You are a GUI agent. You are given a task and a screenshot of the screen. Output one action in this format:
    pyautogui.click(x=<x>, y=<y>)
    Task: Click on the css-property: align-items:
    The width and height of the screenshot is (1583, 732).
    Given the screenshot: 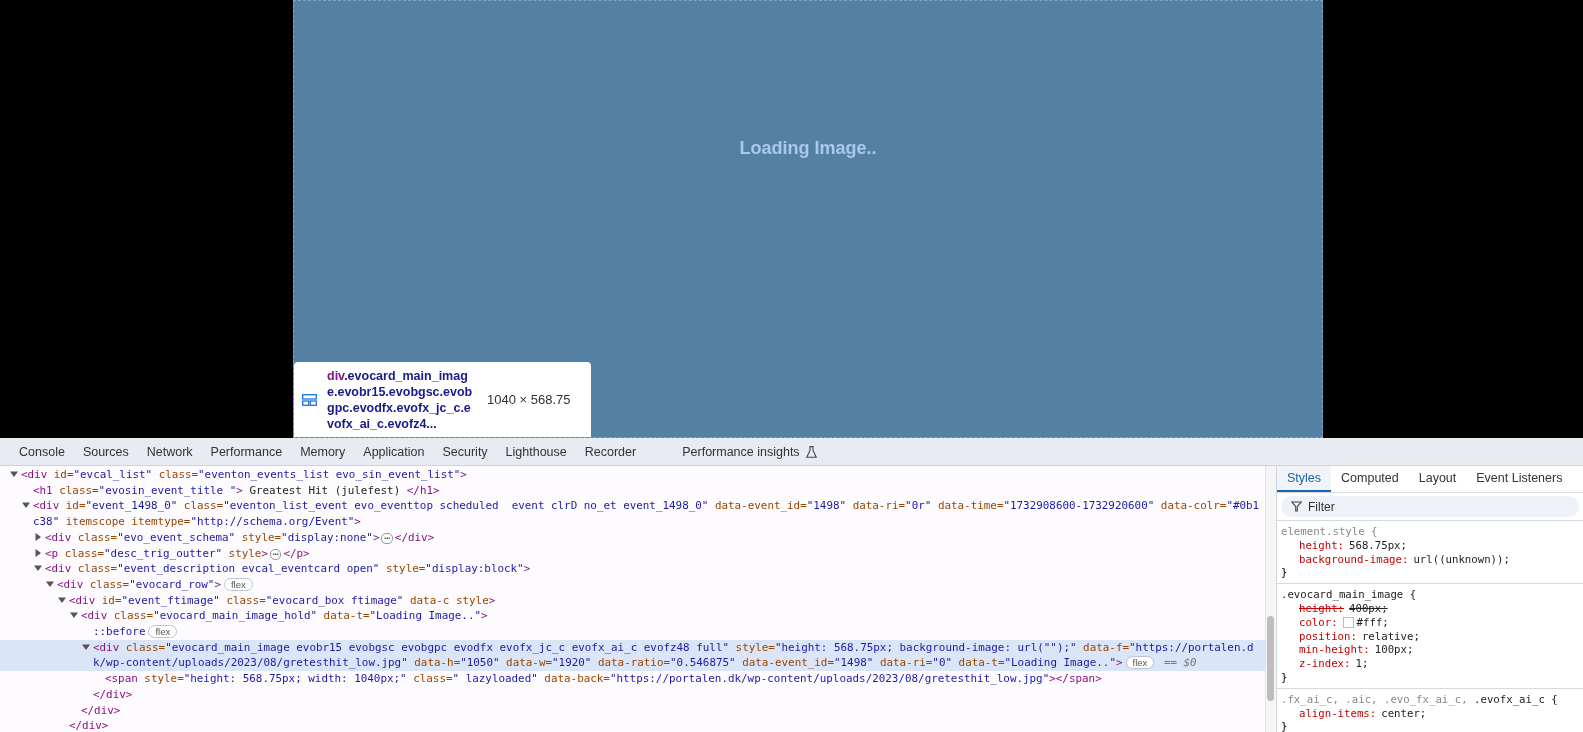 What is the action you would take?
    pyautogui.click(x=1338, y=713)
    